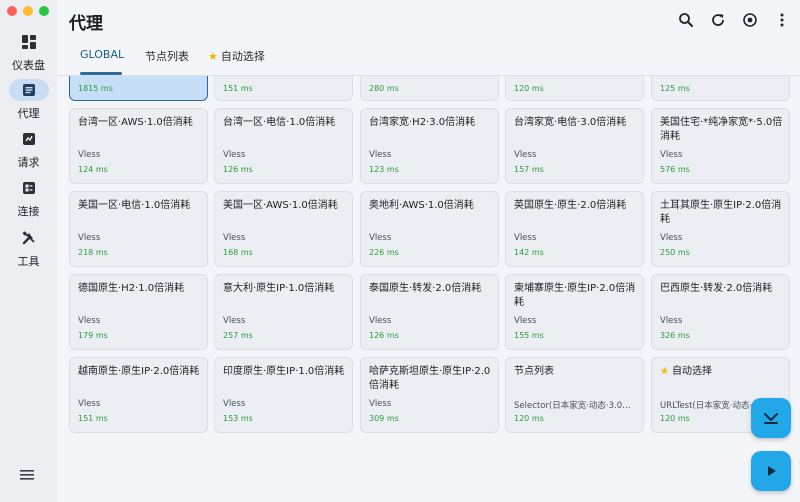 The image size is (800, 502). I want to click on proxy-icon, so click(28, 90).